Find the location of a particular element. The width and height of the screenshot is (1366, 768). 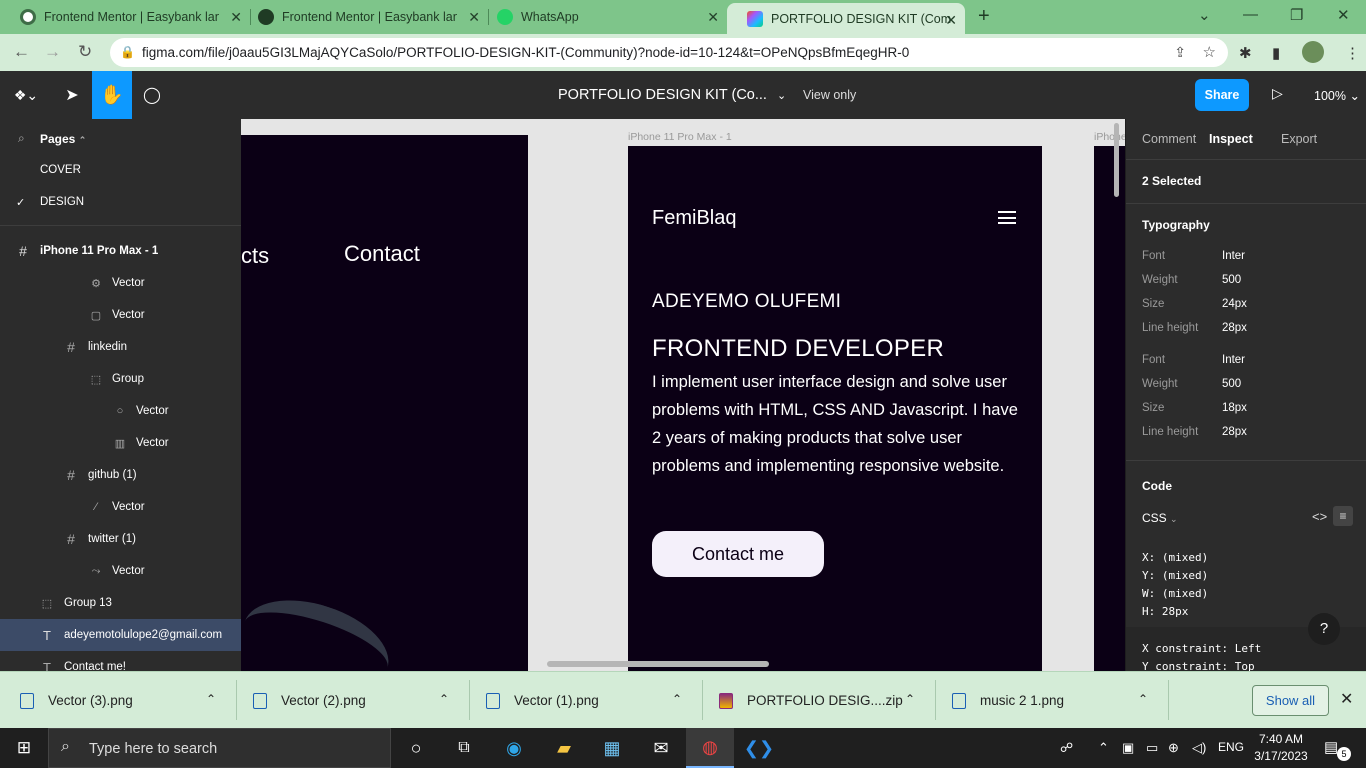

frame-label: iPhone 11 Pro Max - 1 is located at coordinates (680, 137).